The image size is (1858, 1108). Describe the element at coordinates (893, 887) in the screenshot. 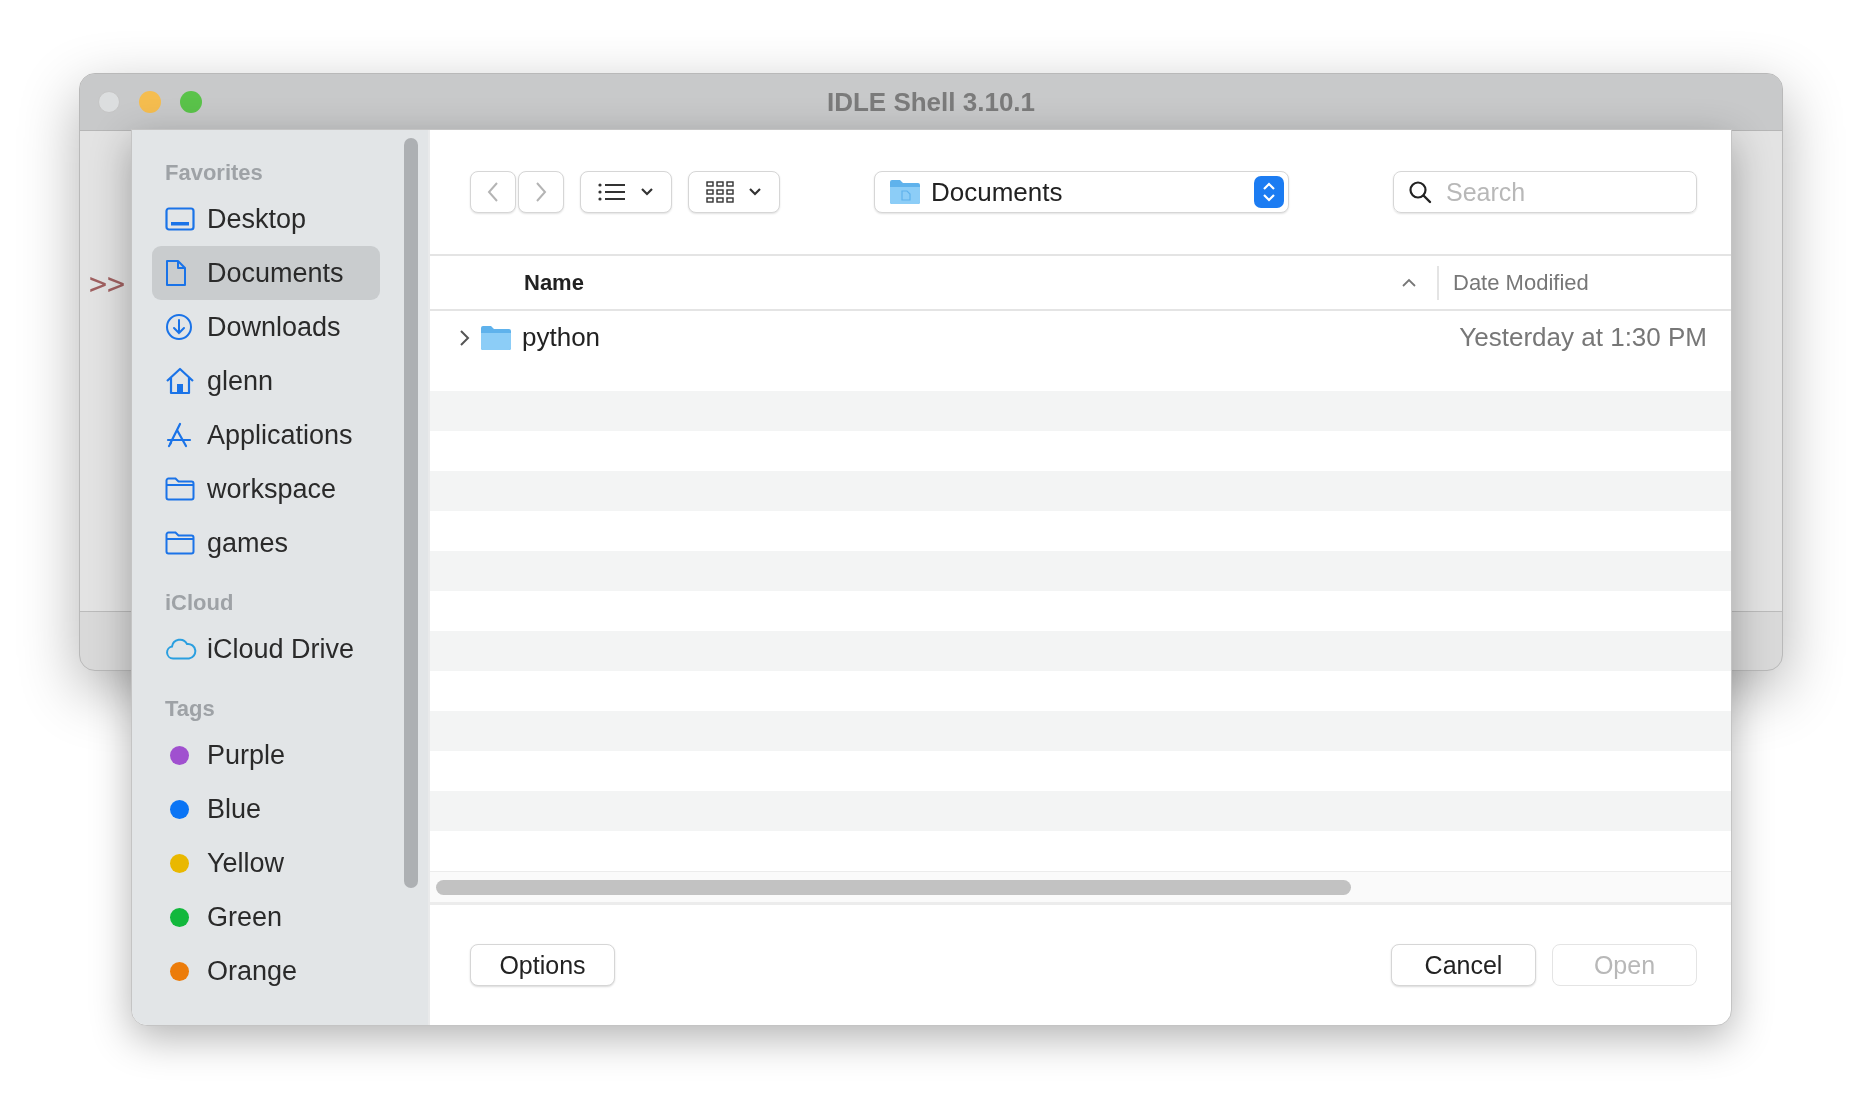

I see `horizontal-scrollbar` at that location.